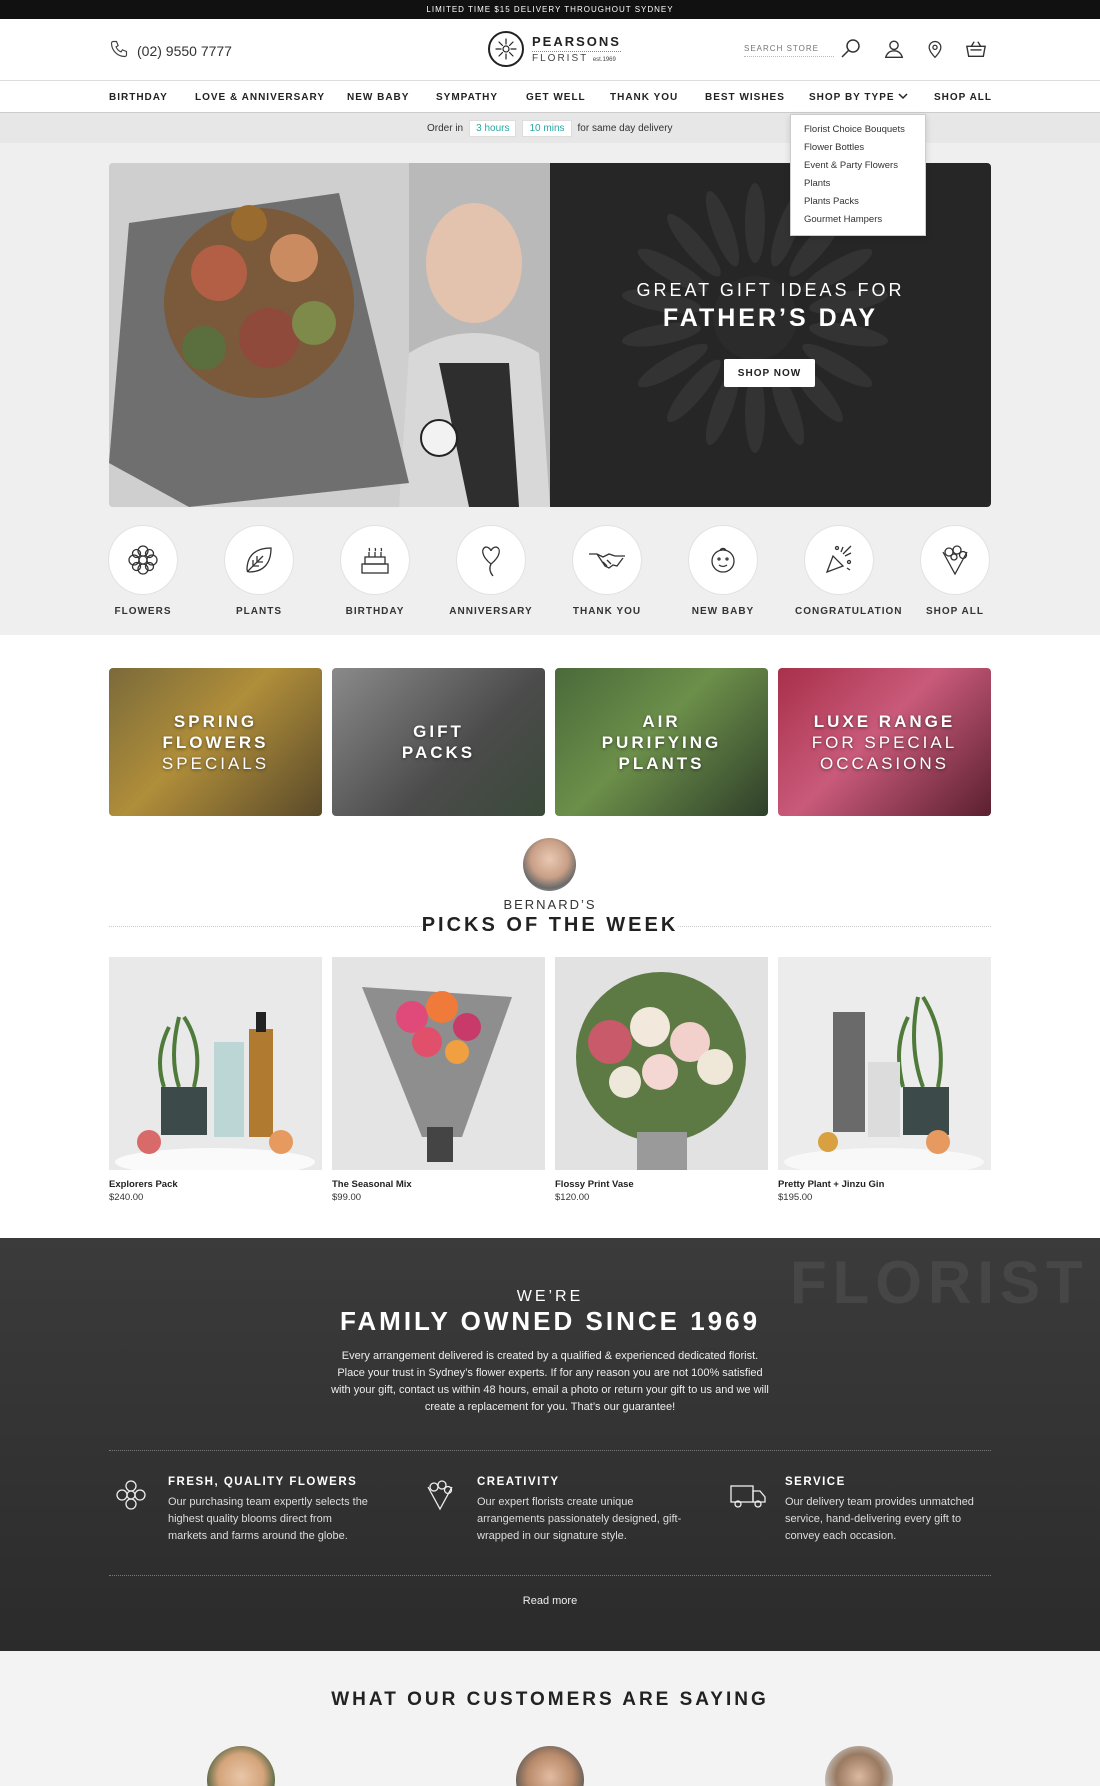 The height and width of the screenshot is (1786, 1100). Describe the element at coordinates (607, 571) in the screenshot. I see `category-thank-you: THANK YOU` at that location.